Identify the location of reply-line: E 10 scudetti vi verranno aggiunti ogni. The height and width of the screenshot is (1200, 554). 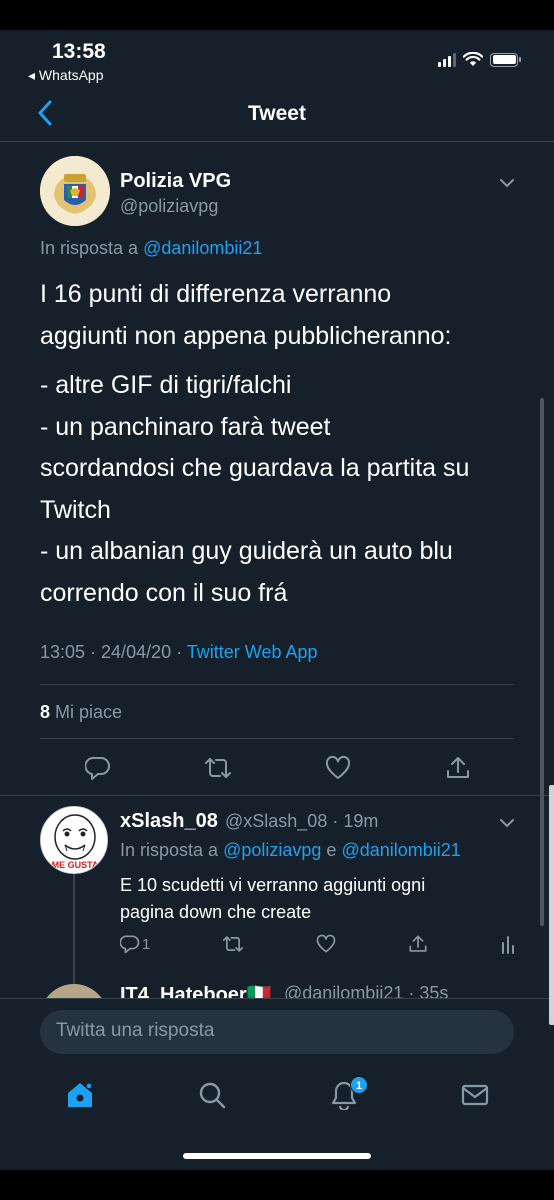
(273, 885).